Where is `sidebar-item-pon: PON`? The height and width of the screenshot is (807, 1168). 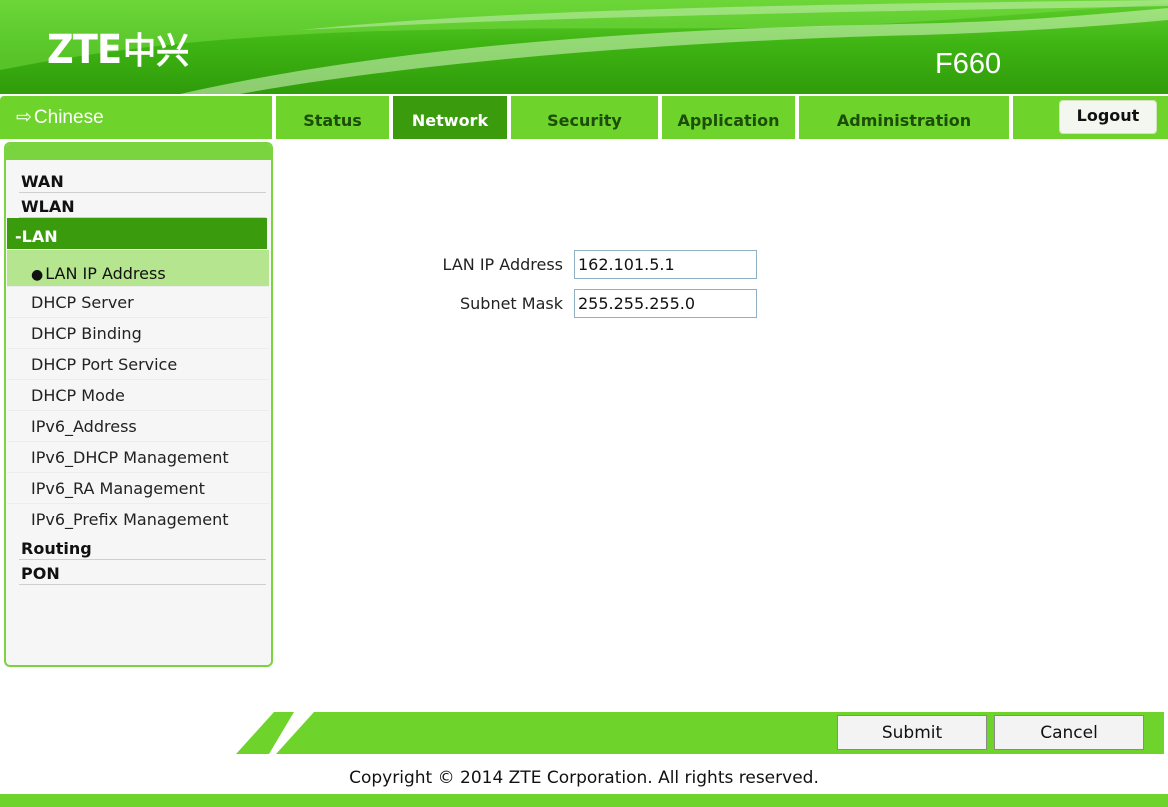 sidebar-item-pon: PON is located at coordinates (142, 574).